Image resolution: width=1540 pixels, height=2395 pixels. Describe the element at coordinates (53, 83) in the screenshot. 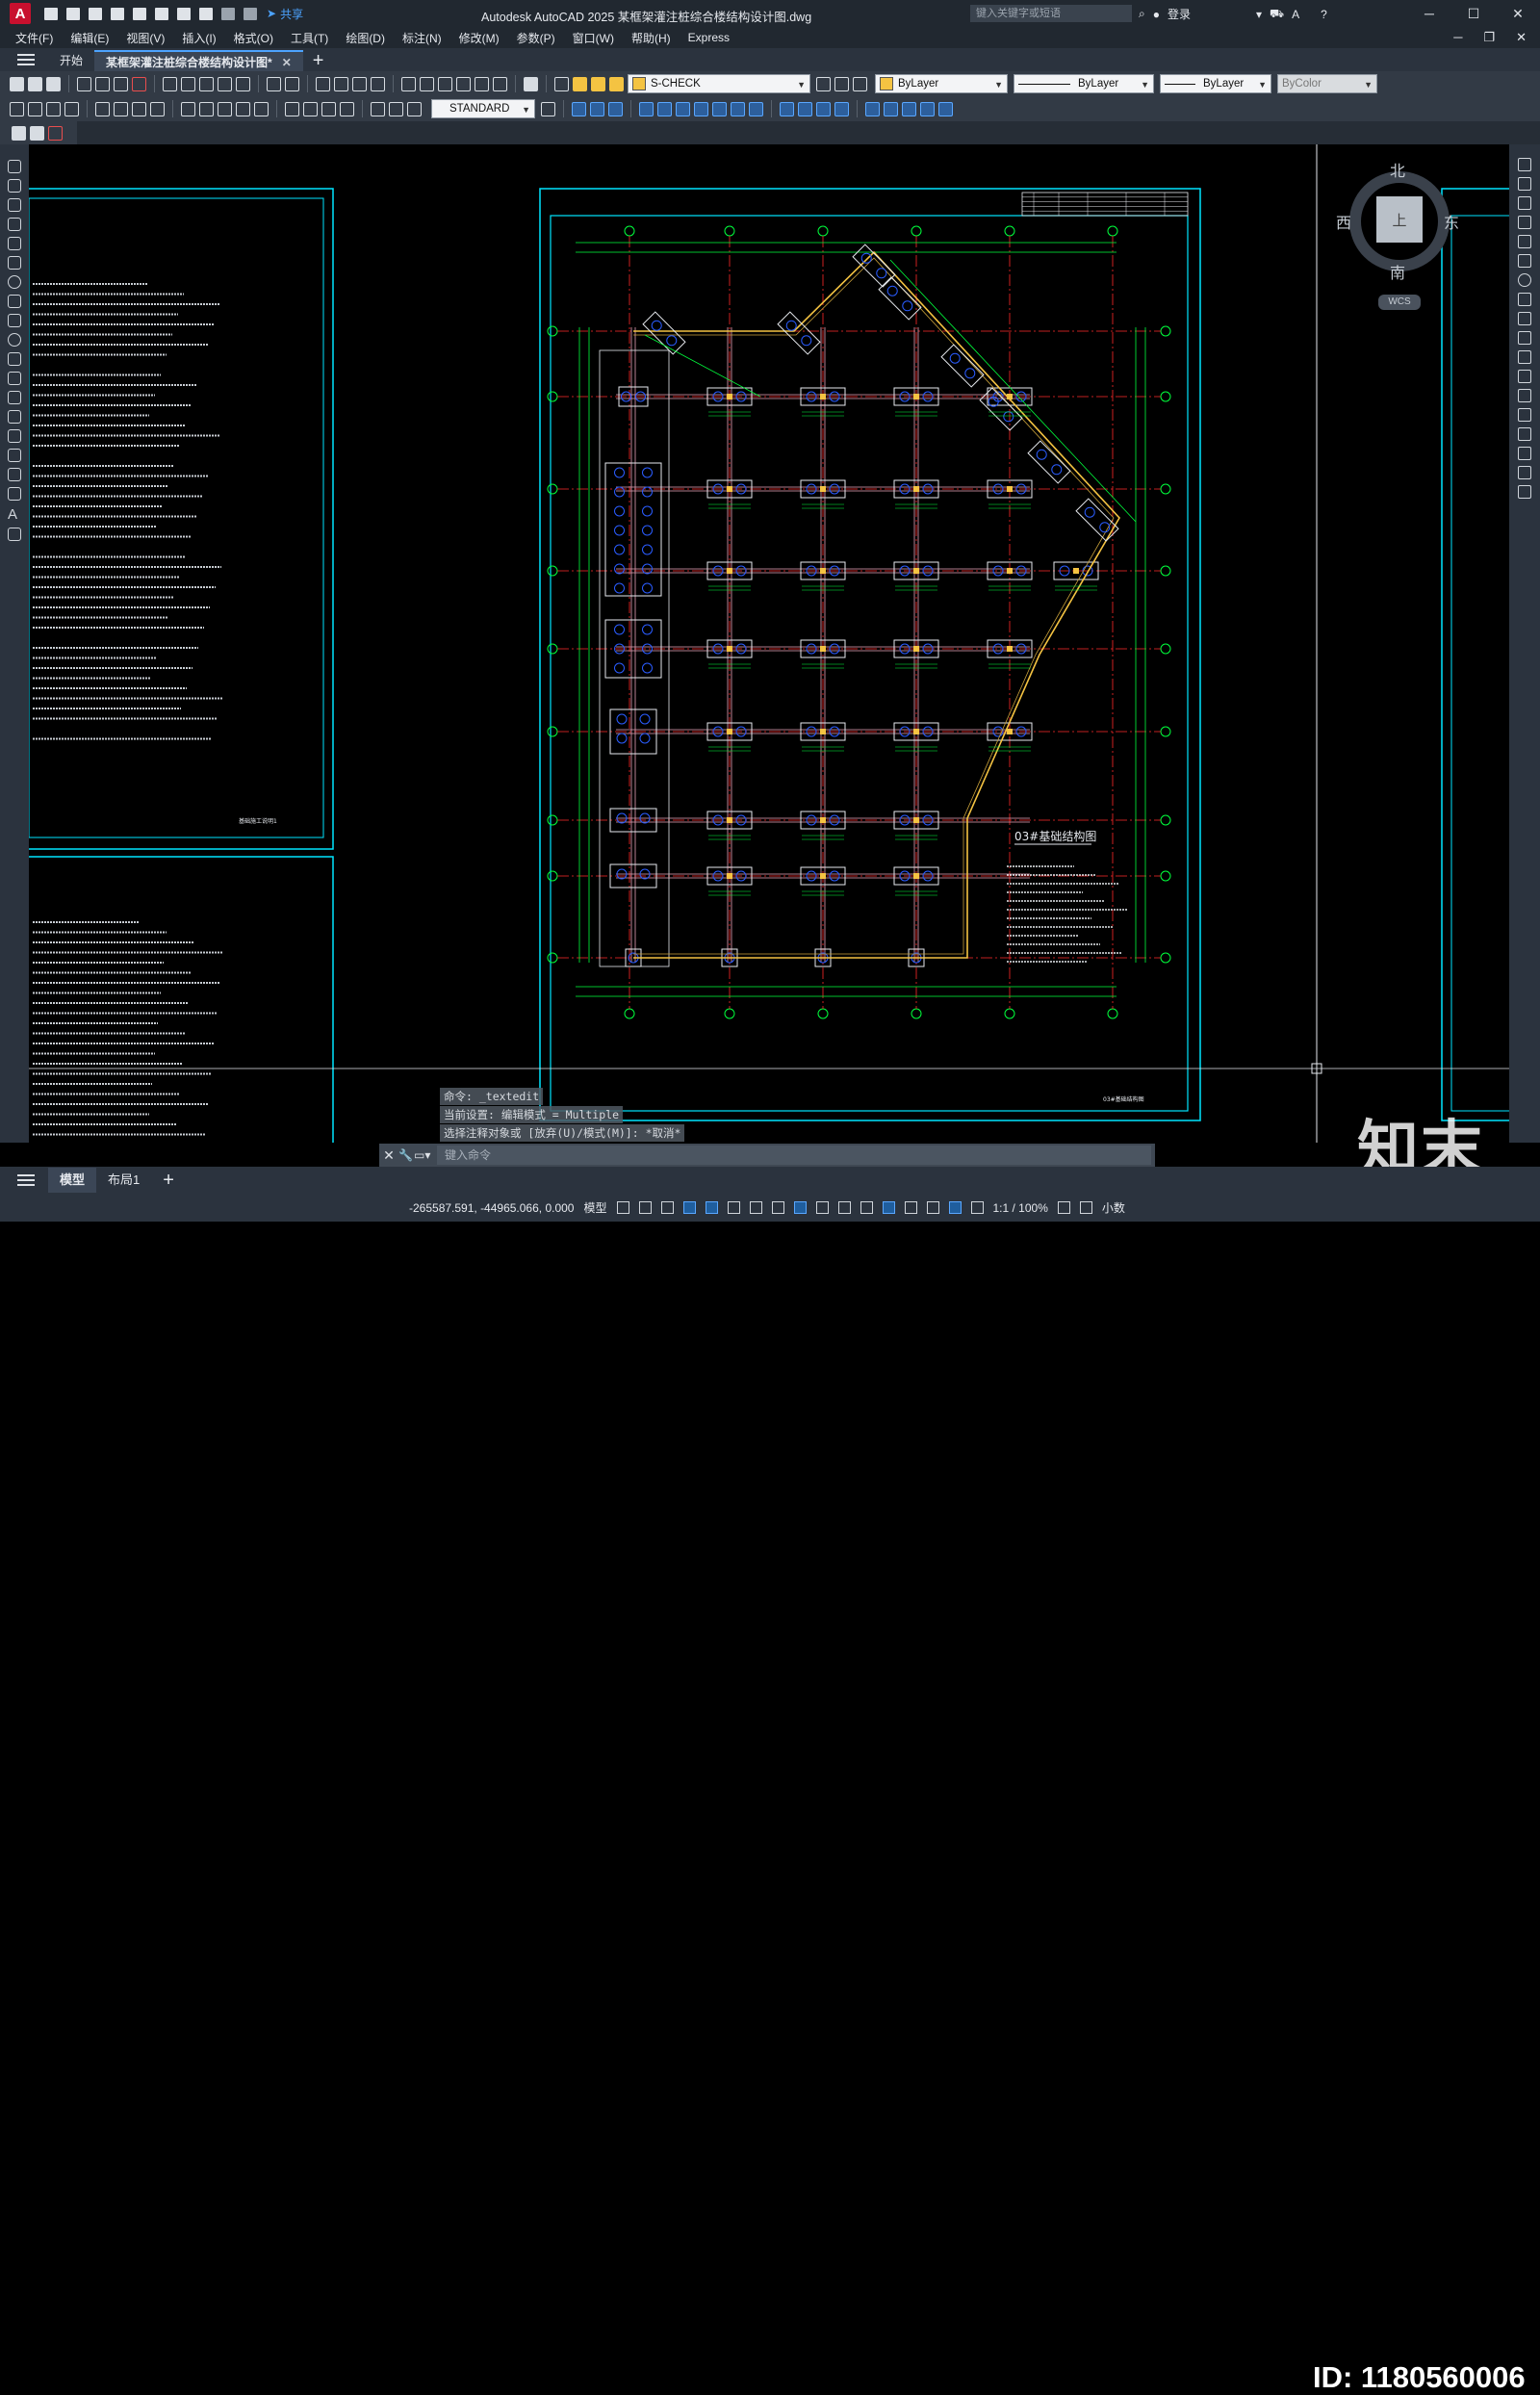

I see `save-icon` at that location.